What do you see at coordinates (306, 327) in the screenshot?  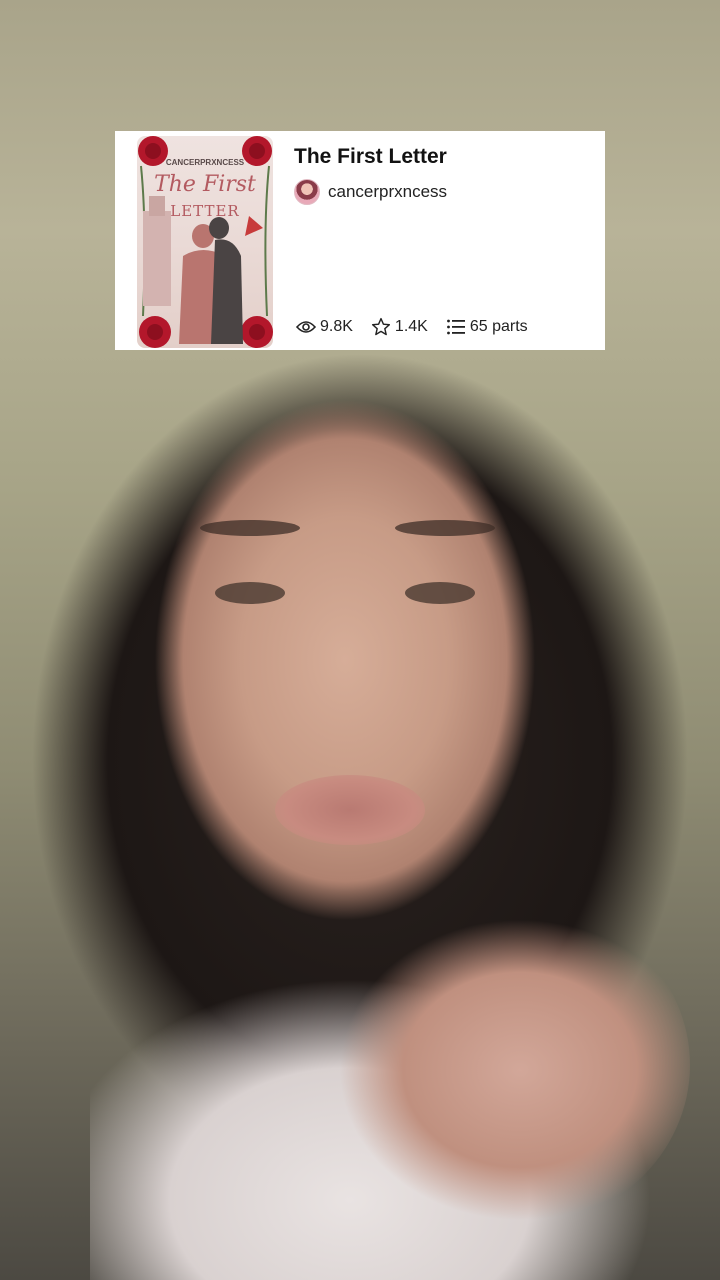 I see `eye-icon` at bounding box center [306, 327].